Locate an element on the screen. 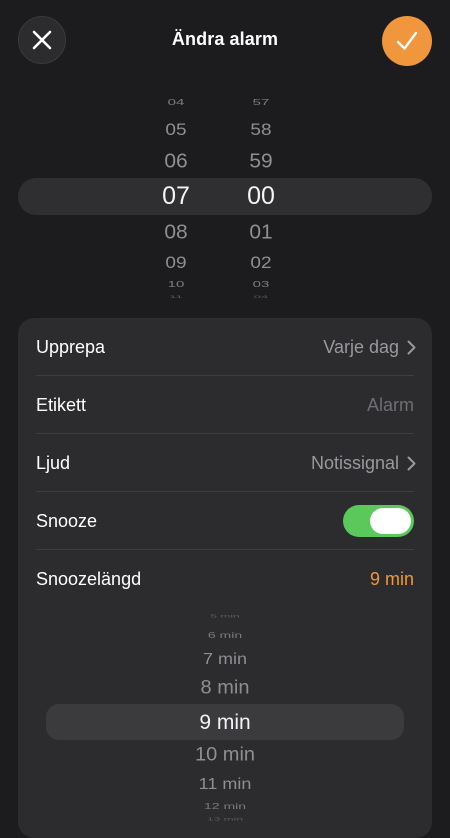 The width and height of the screenshot is (450, 838). snooze-option: 6 min is located at coordinates (225, 635).